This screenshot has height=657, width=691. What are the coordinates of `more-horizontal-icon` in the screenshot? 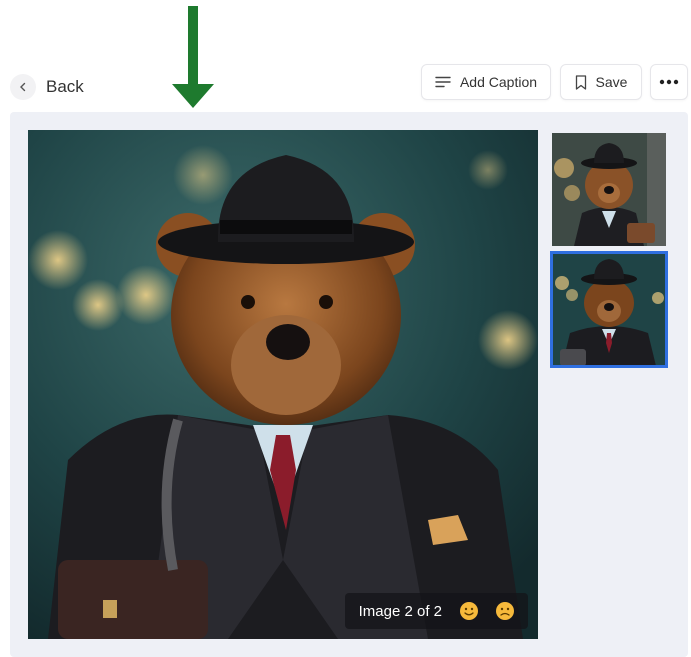 It's located at (669, 82).